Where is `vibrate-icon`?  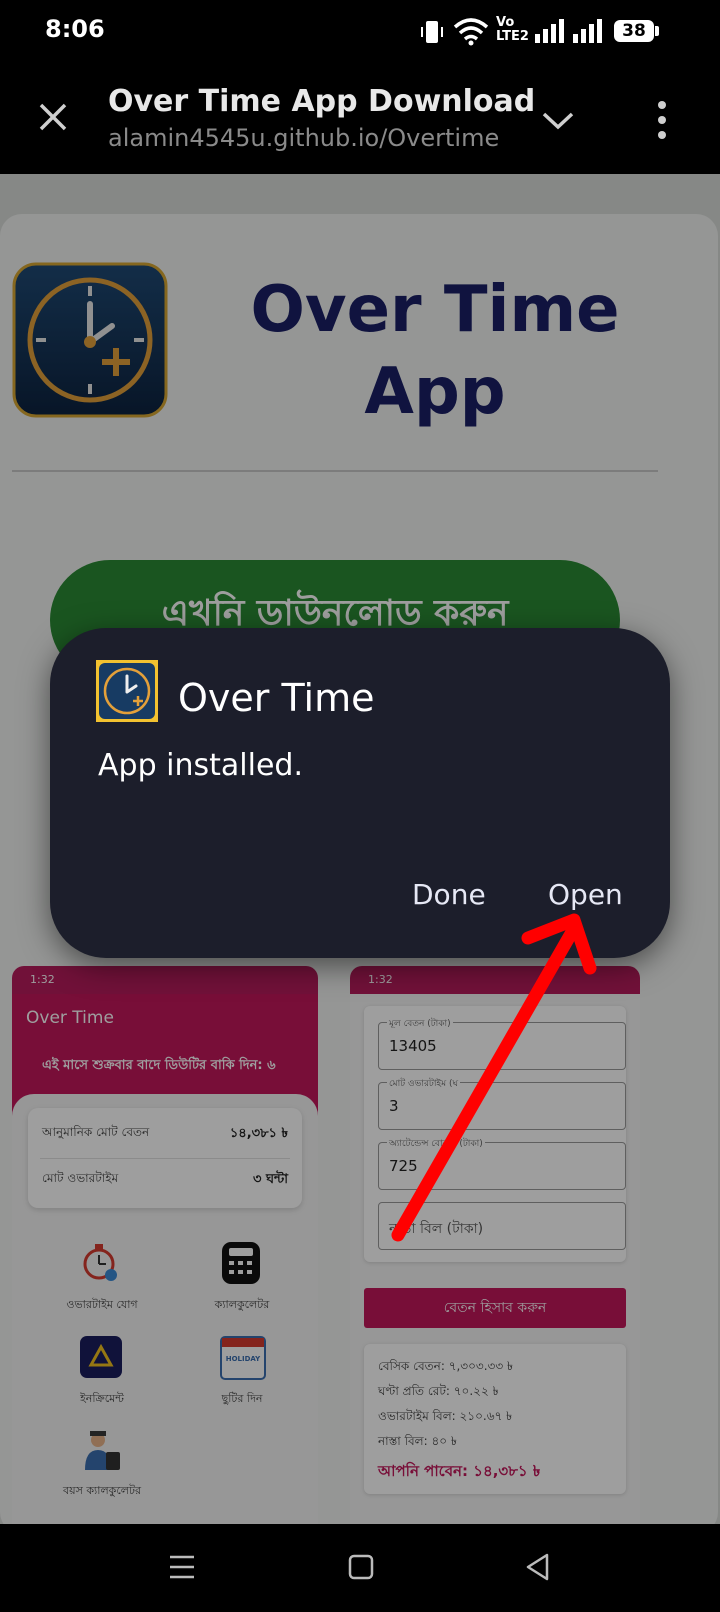
vibrate-icon is located at coordinates (432, 32).